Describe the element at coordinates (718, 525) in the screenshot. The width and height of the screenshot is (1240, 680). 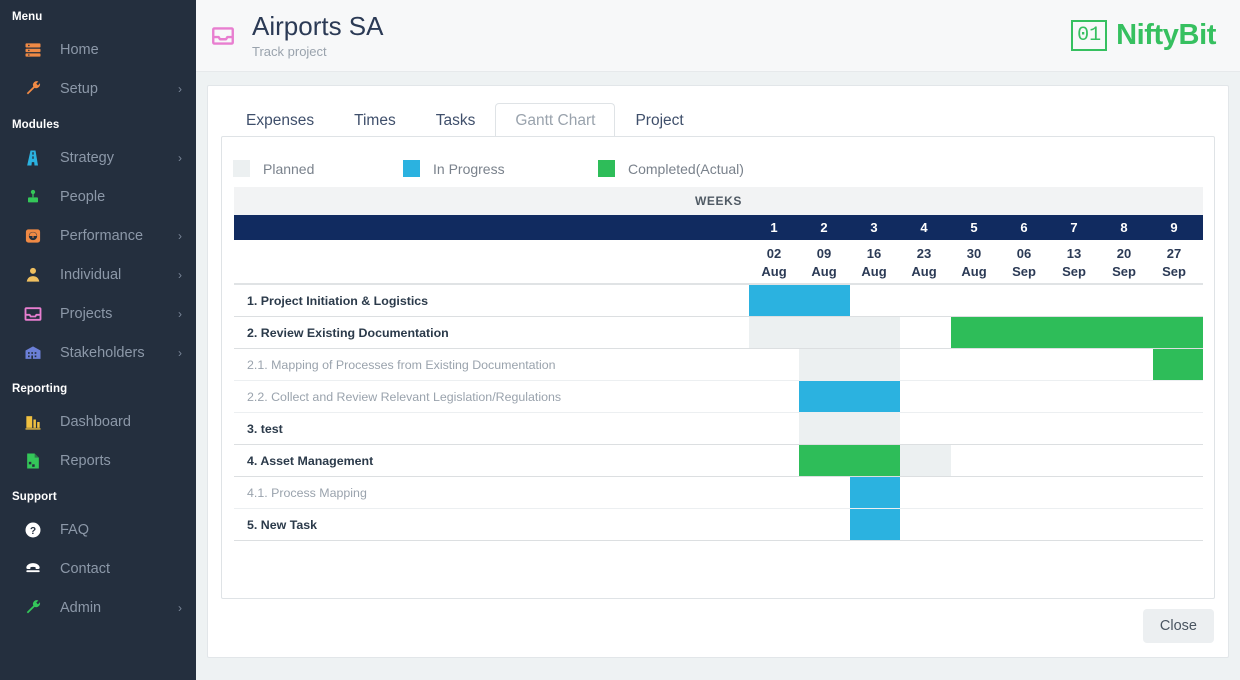
I see `gantt-row: 5. New Task` at that location.